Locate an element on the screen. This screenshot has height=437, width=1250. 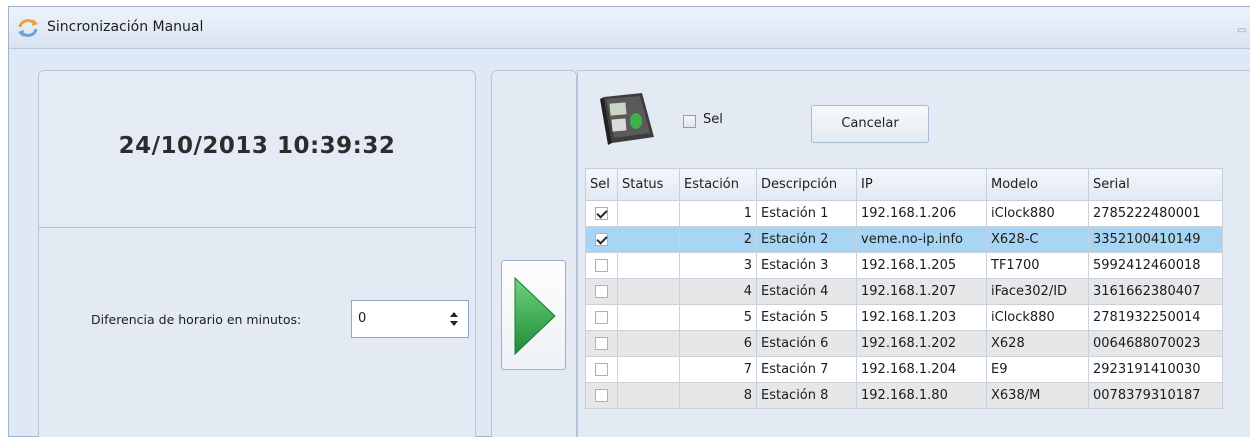
column-header-modelo: Modelo is located at coordinates (1037, 184).